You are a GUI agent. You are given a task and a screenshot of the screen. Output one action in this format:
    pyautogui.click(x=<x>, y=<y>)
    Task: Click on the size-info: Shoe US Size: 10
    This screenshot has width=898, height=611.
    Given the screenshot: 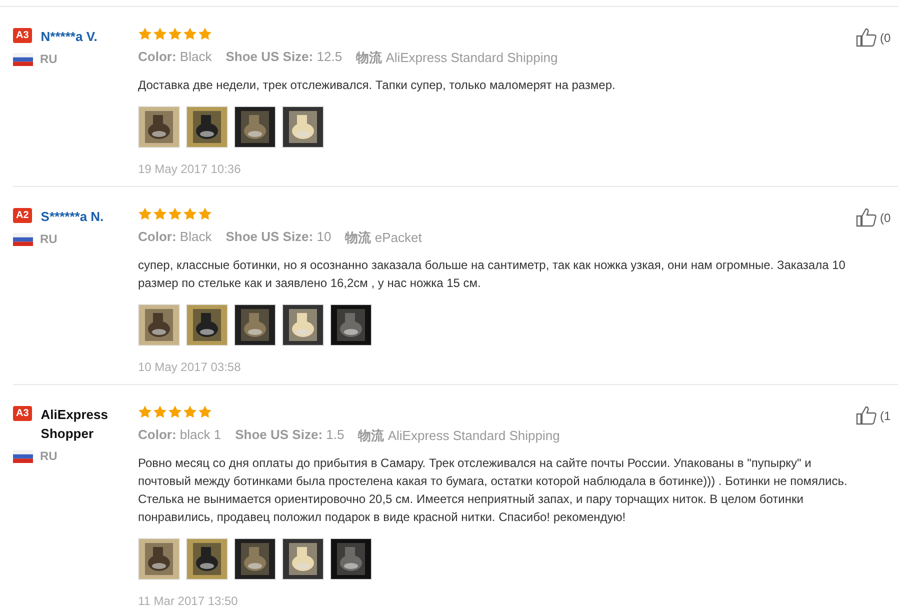 What is the action you would take?
    pyautogui.click(x=279, y=237)
    